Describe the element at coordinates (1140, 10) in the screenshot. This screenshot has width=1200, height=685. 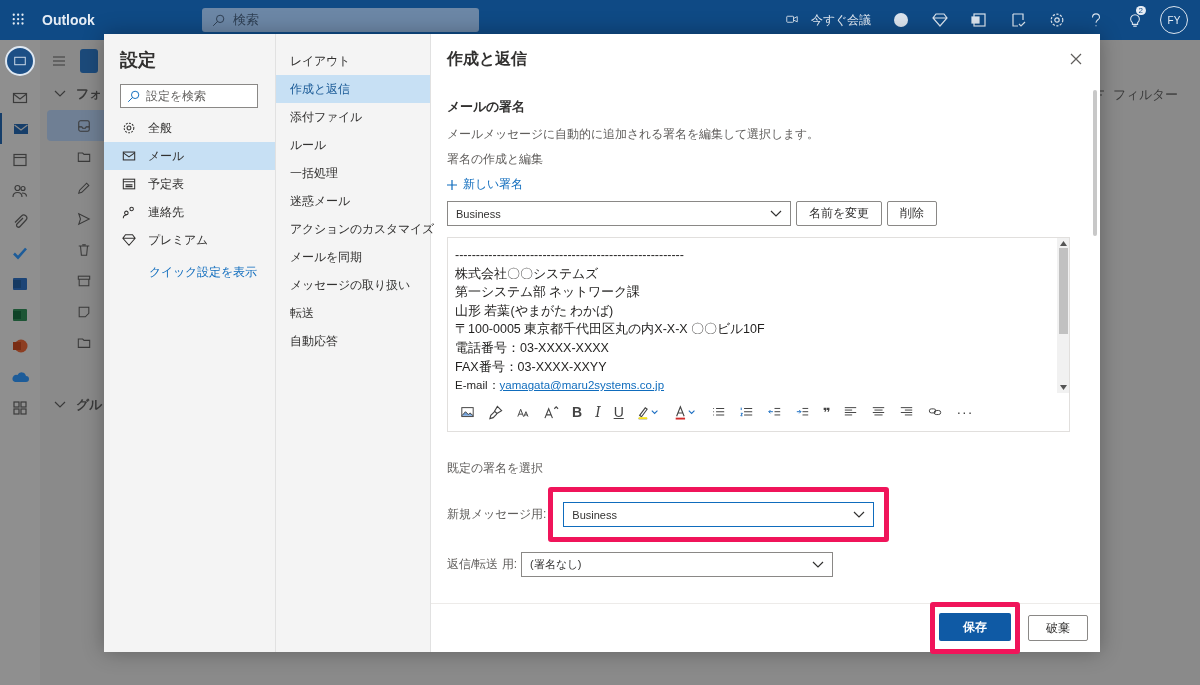
I see `notification-badge: 2` at that location.